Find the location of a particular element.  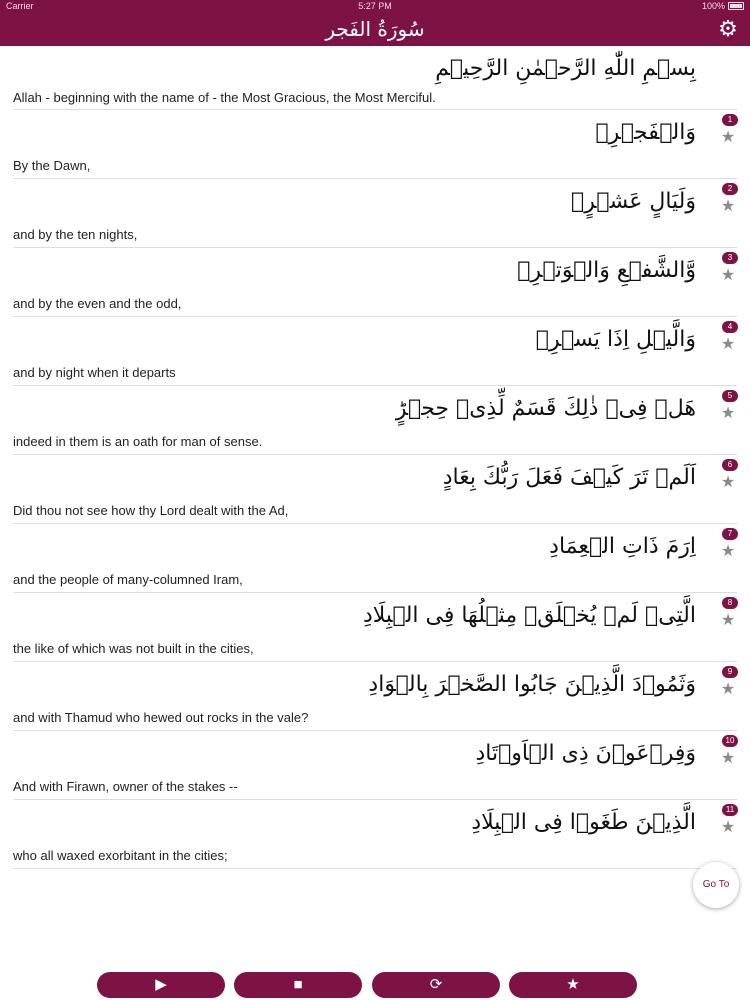

repeat-button: ⟳ is located at coordinates (436, 985).